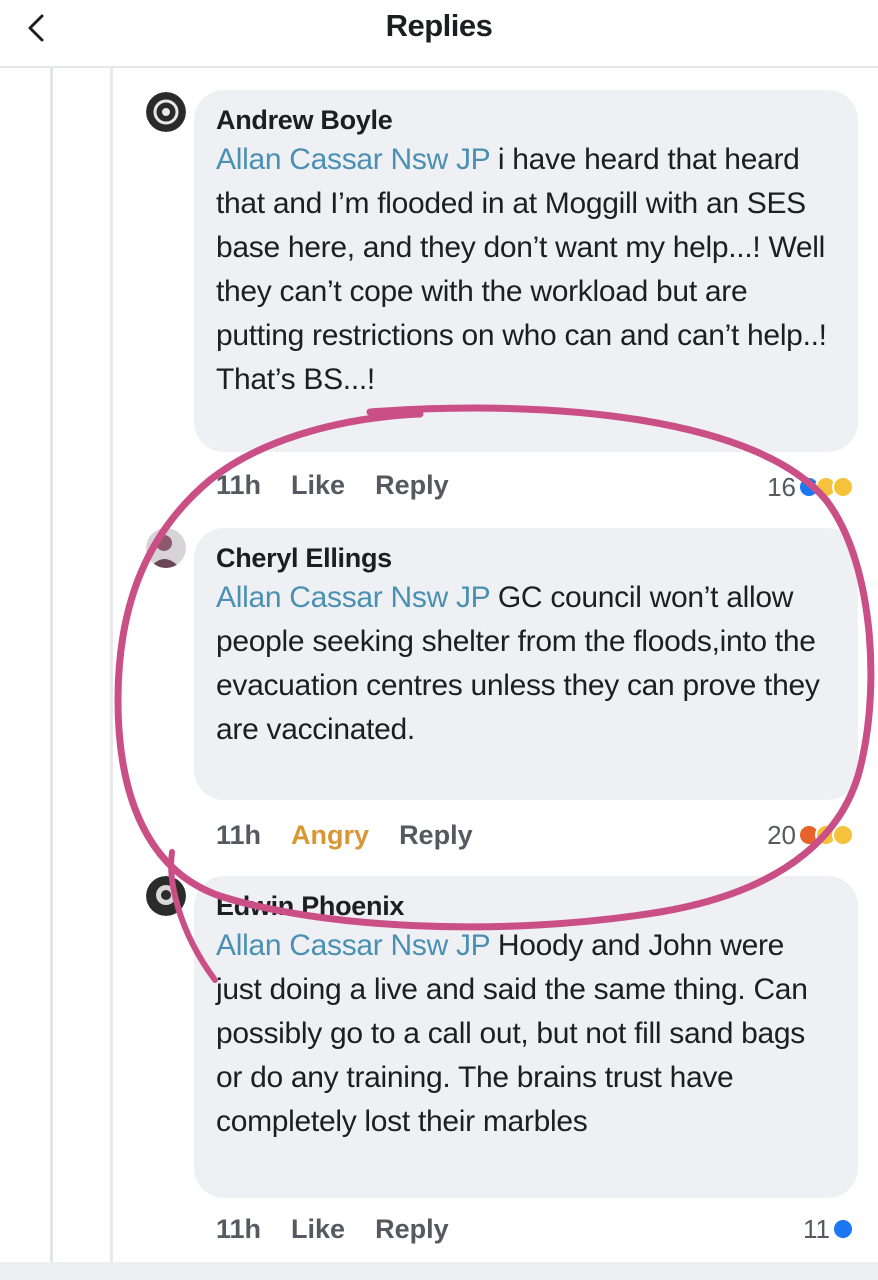 The image size is (878, 1280). What do you see at coordinates (526, 906) in the screenshot?
I see `comment-author: Edwin Phoenix` at bounding box center [526, 906].